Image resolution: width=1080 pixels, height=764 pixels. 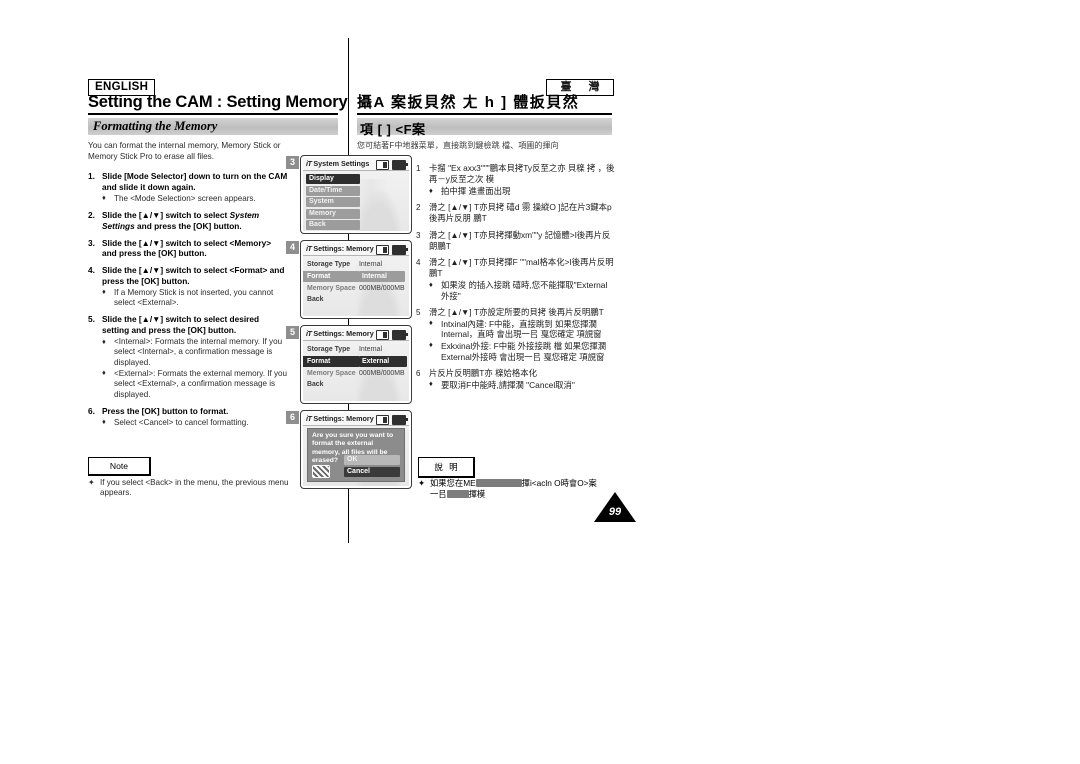 I want to click on chinese-step: 6 片反片反明鵬T亦 檪姶格本化 ♦ 要取消F中能時,請揮濶 "Cancel取消", so click(x=516, y=379).